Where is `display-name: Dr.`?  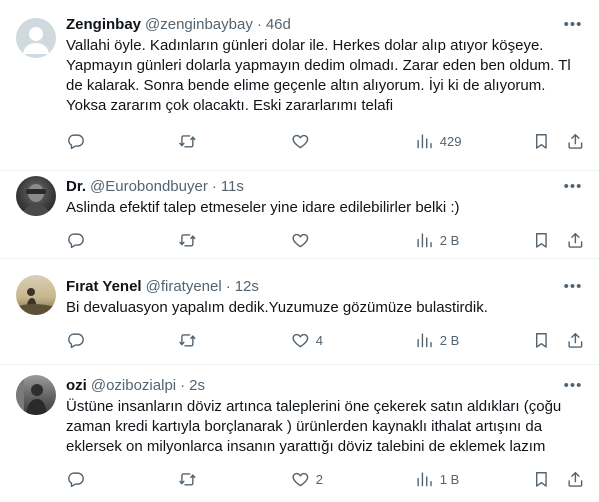
display-name: Dr. is located at coordinates (76, 186).